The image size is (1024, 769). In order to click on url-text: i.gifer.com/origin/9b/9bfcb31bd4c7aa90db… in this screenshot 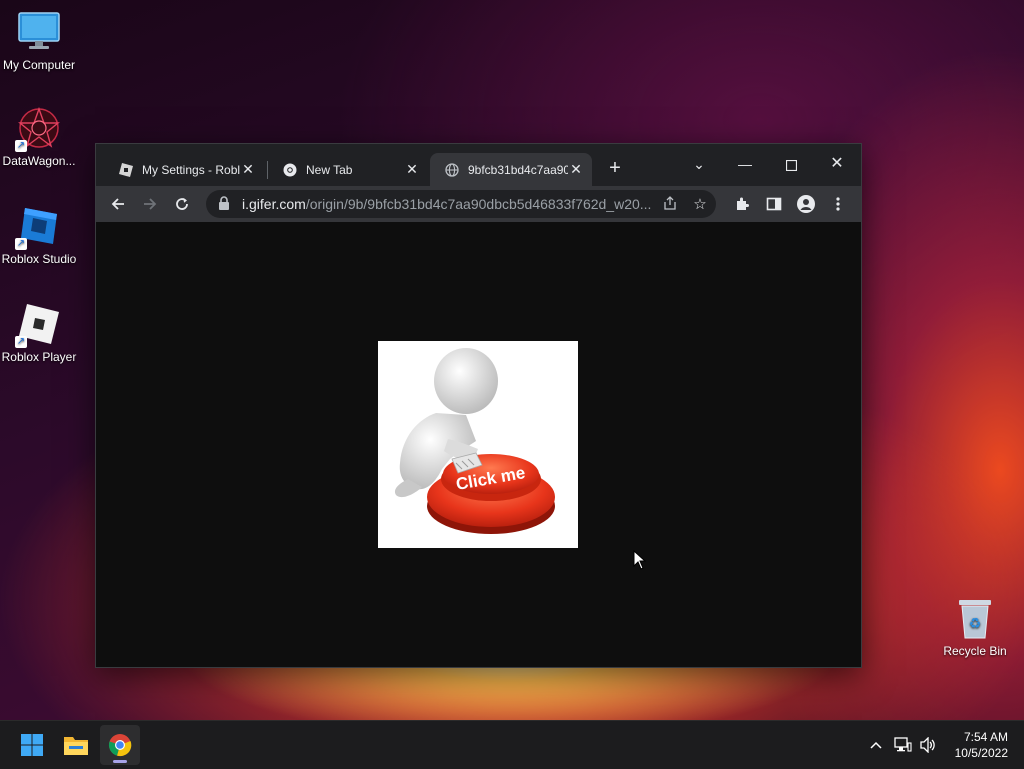, I will do `click(449, 204)`.